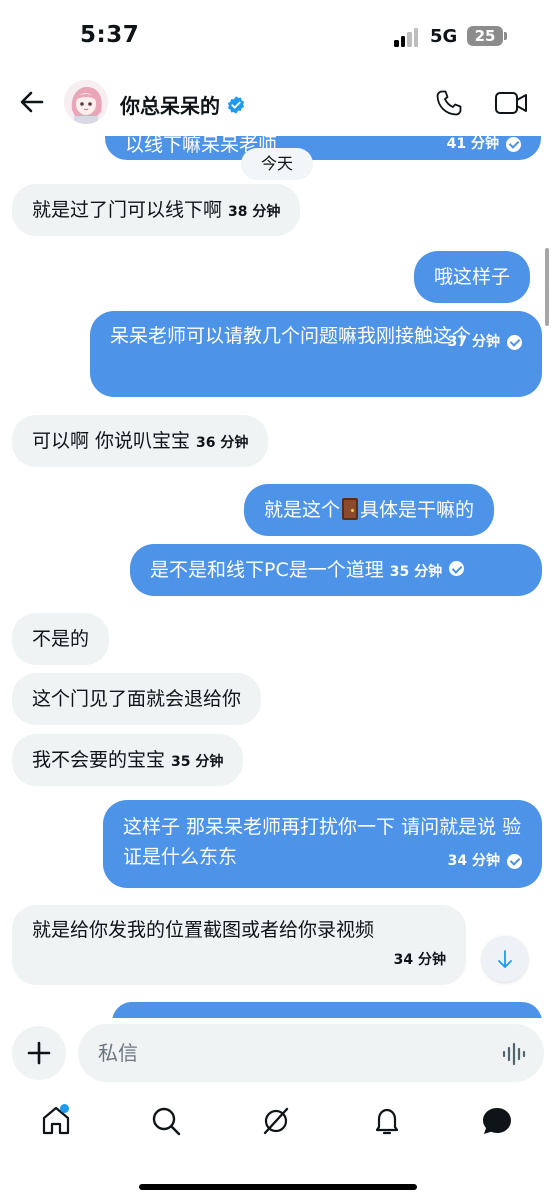 This screenshot has height=1200, width=554. I want to click on message-bubble-outgoing: 就是这个 具体是干嘛的, so click(369, 510).